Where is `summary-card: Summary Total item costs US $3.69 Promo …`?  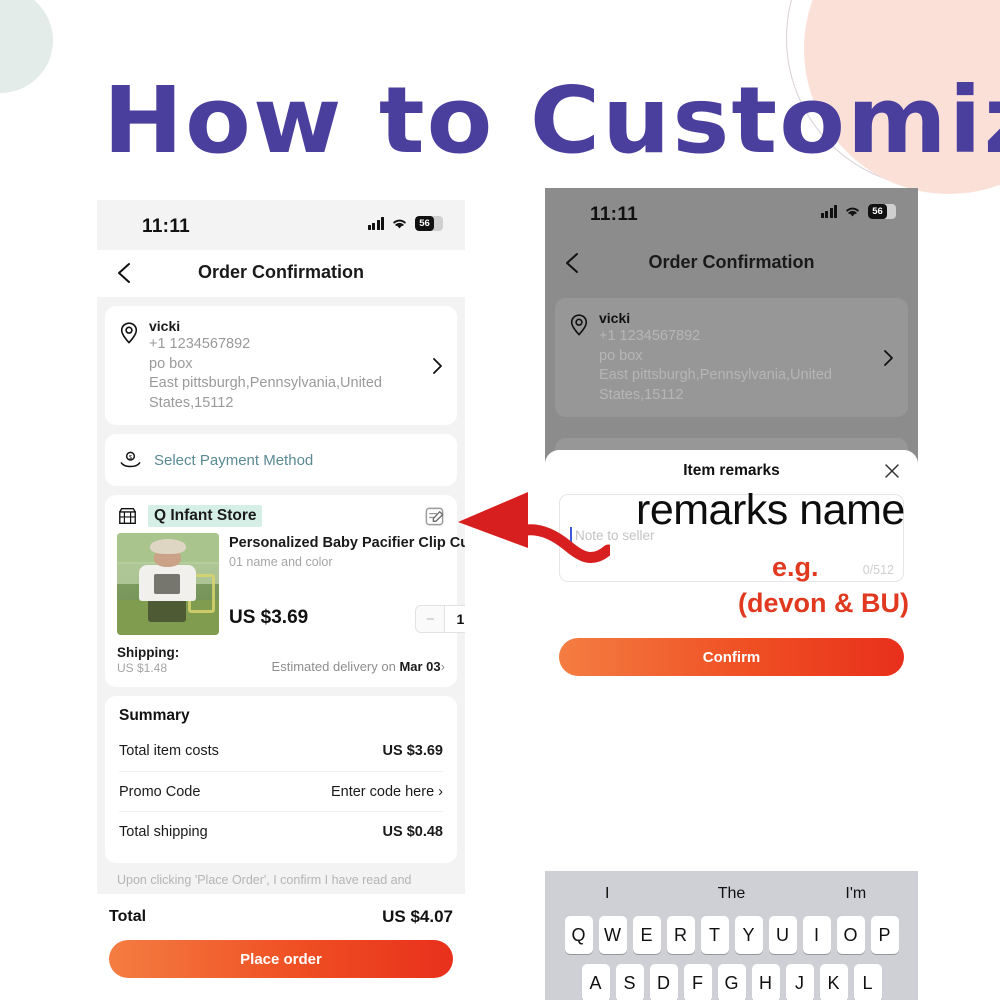 summary-card: Summary Total item costs US $3.69 Promo … is located at coordinates (281, 779).